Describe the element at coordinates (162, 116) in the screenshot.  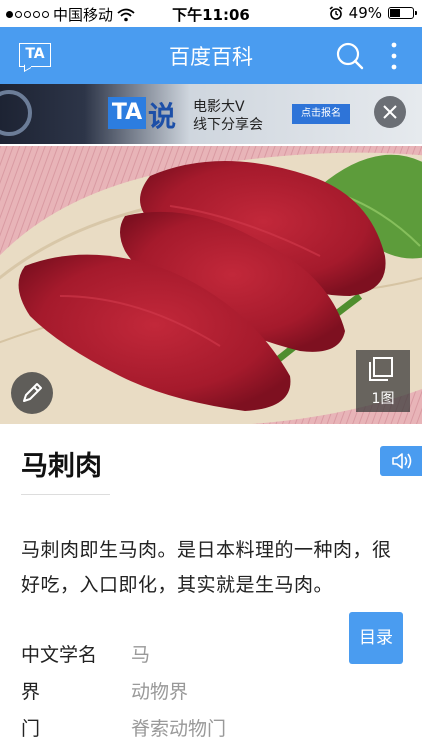
I see `banner-brand: 说` at that location.